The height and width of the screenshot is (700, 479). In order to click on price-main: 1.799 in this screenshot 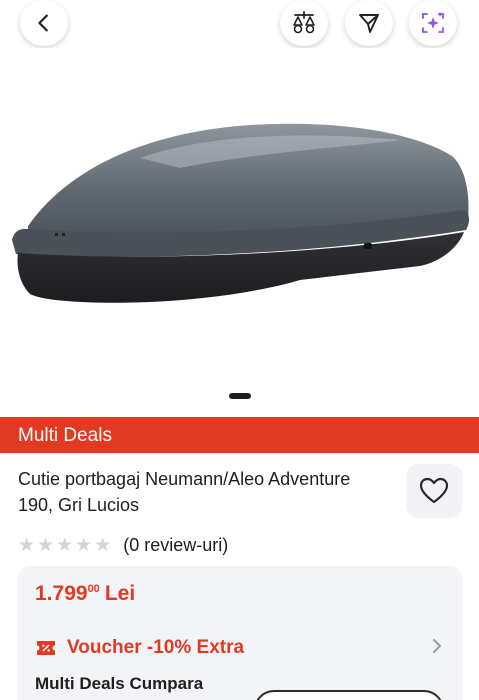, I will do `click(61, 593)`.